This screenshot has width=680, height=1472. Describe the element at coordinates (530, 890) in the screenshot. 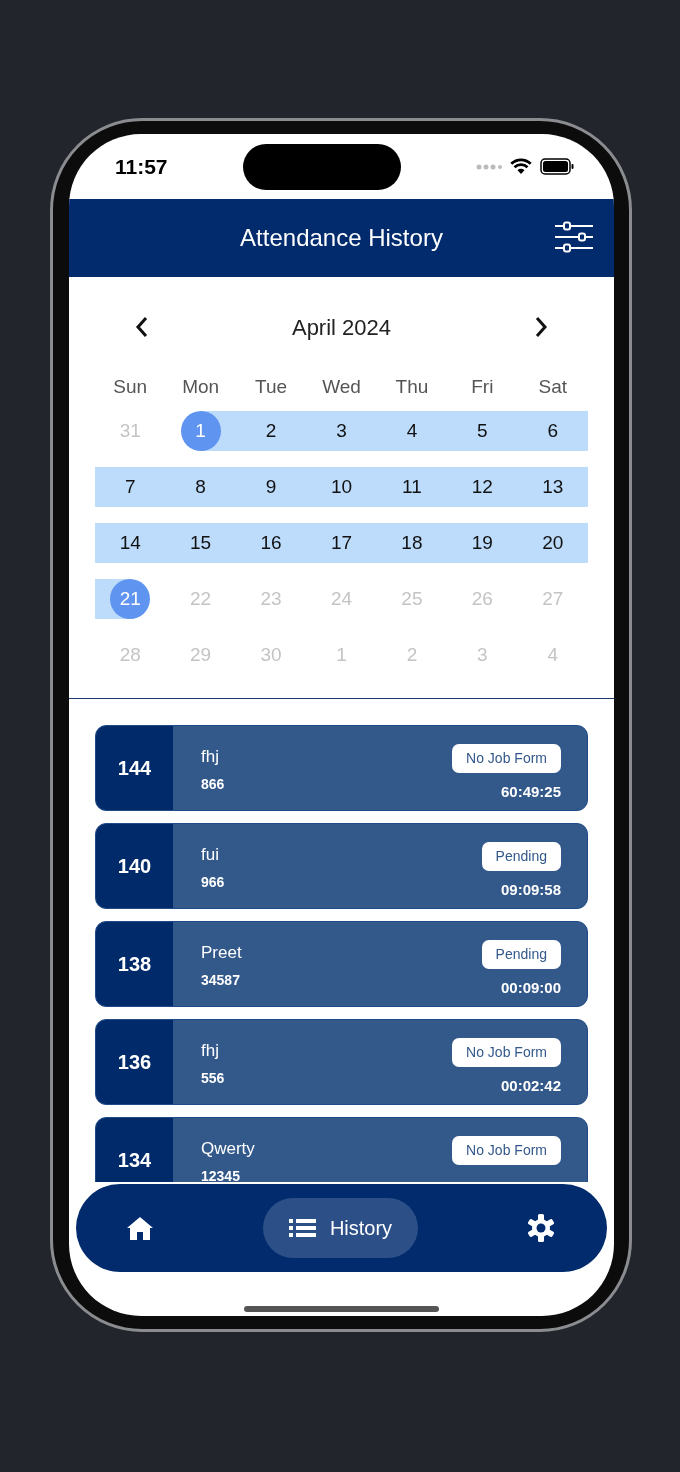

I see `record-duration: 09:09:58` at that location.